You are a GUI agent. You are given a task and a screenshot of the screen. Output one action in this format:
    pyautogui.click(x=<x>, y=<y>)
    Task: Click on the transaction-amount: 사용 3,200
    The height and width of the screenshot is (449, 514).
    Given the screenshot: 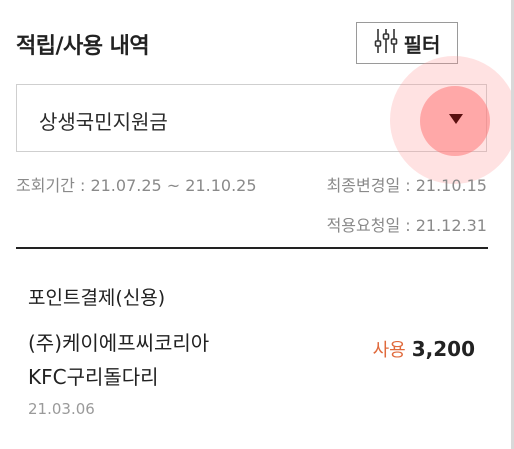 What is the action you would take?
    pyautogui.click(x=424, y=349)
    